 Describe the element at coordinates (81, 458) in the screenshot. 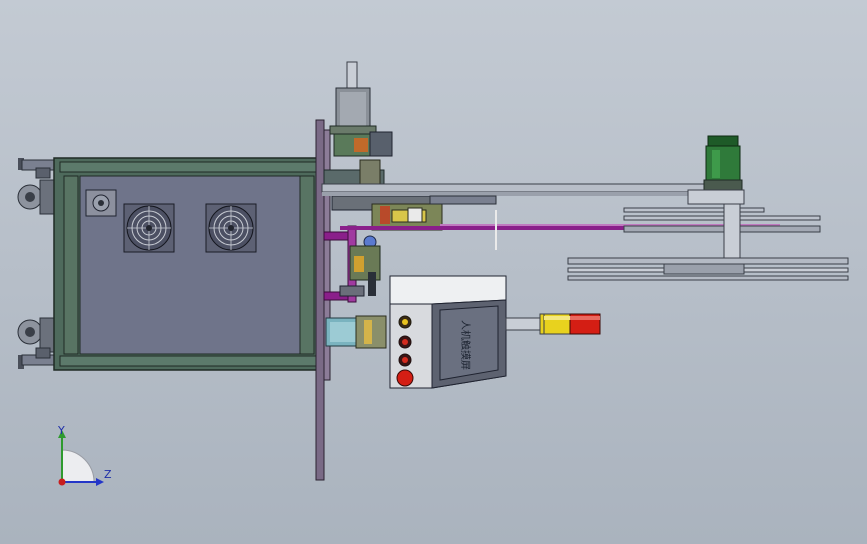

I see `axis-triad-icon` at that location.